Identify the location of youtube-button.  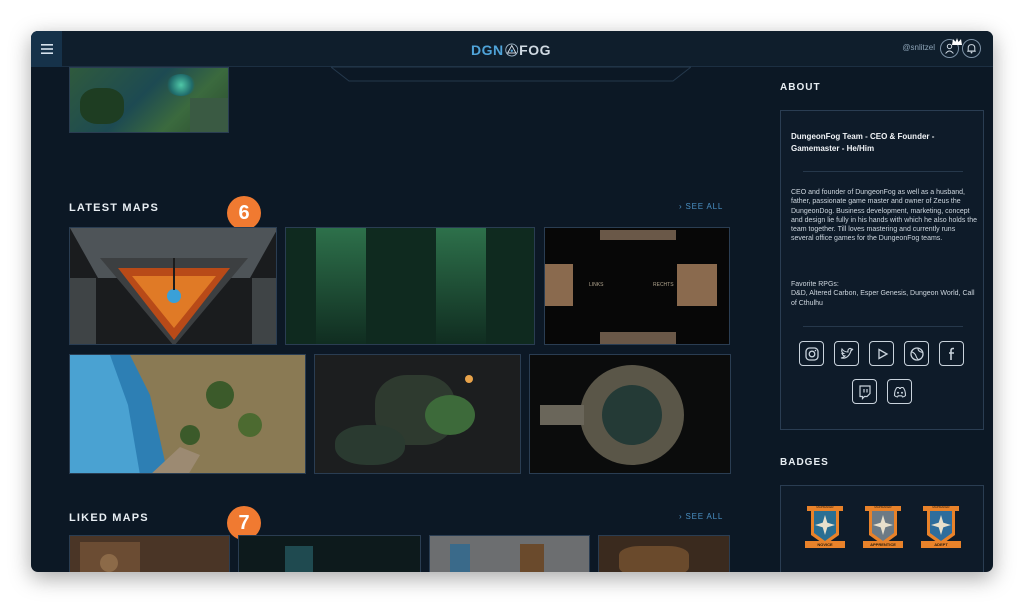
(881, 353).